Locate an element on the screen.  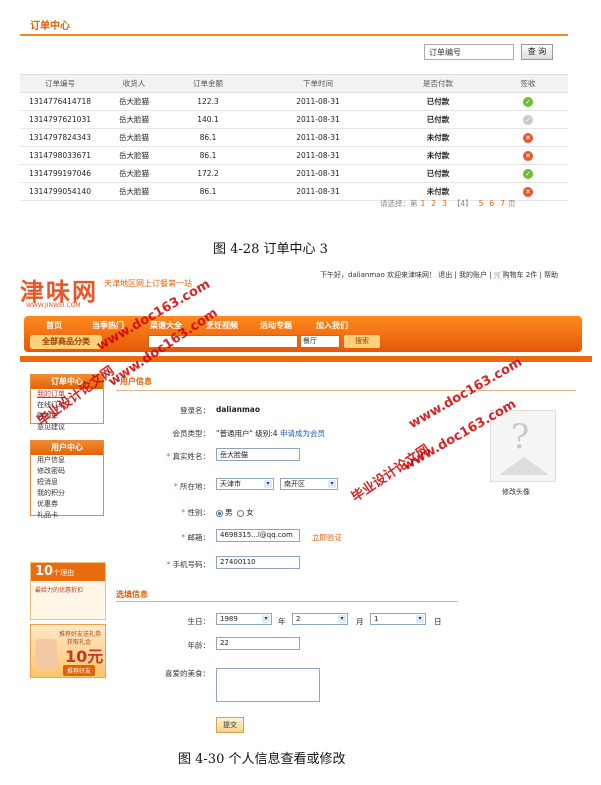
refer-friend-button: 推荐好友 is located at coordinates (79, 670).